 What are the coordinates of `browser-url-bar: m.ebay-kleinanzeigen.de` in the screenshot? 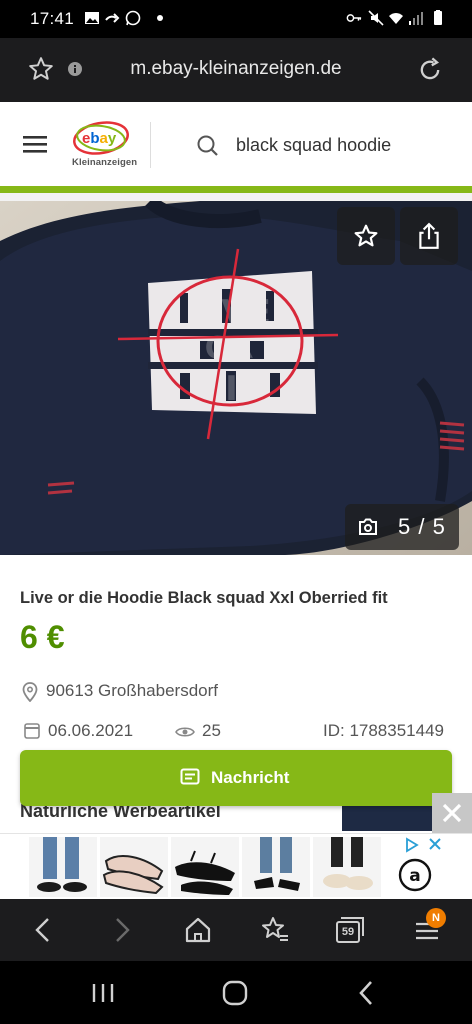 It's located at (236, 70).